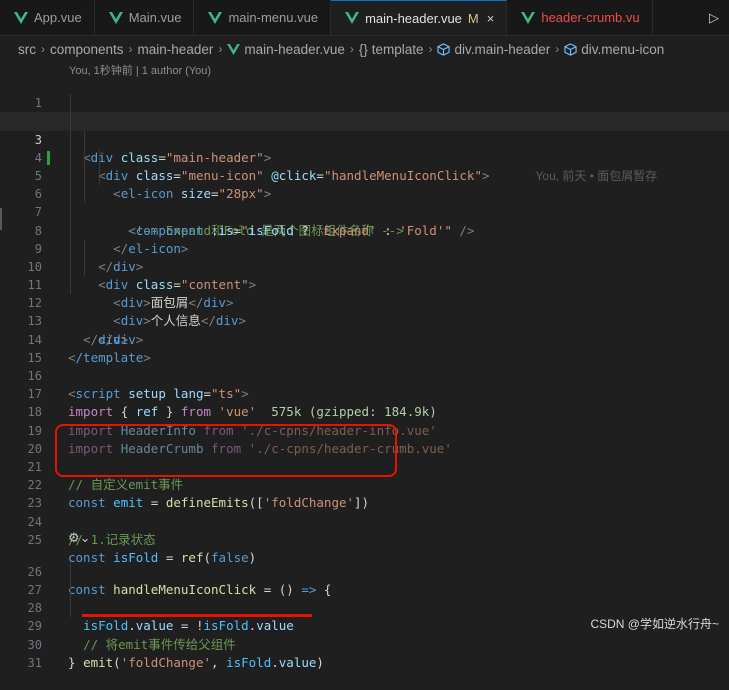 The height and width of the screenshot is (690, 729). I want to click on code-line: 2 <div class="main-header">, so click(364, 129).